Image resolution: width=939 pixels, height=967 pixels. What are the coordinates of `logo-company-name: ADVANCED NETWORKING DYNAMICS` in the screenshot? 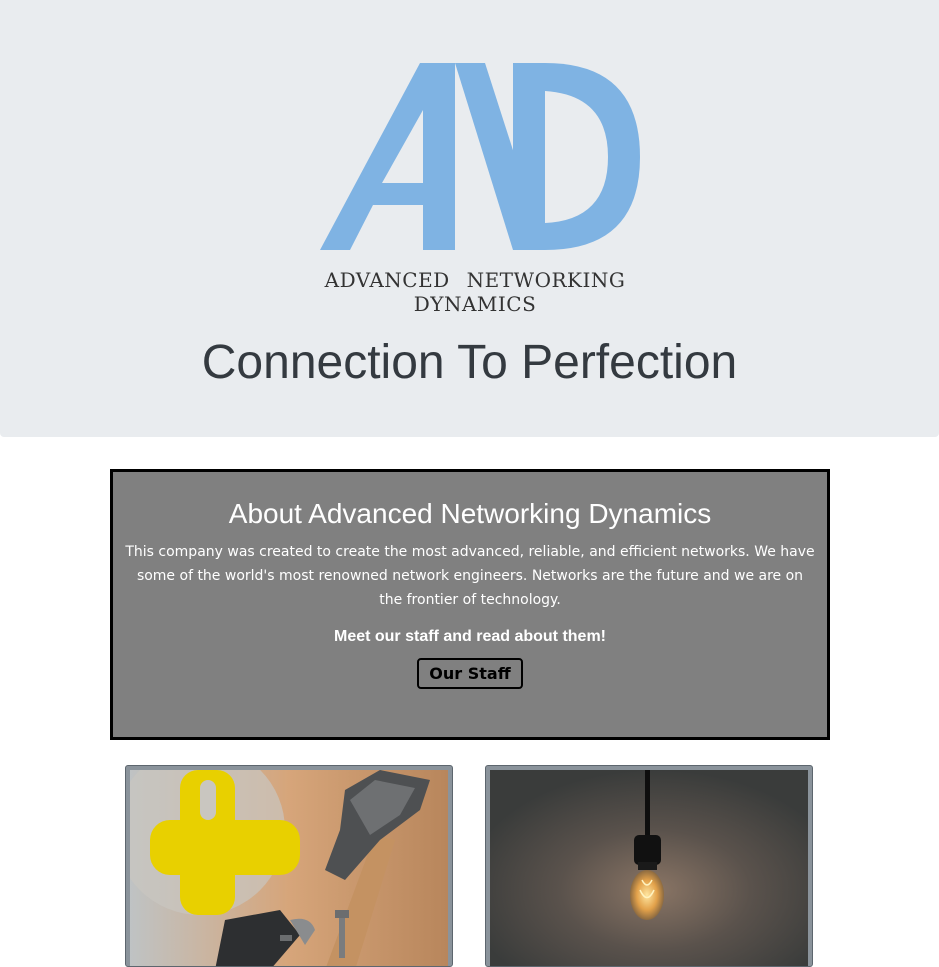 It's located at (475, 292).